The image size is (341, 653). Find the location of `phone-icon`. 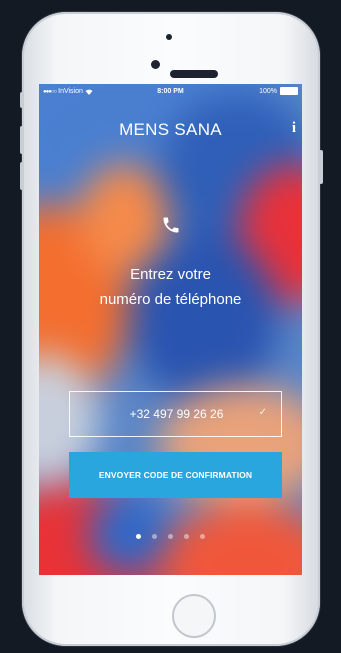

phone-icon is located at coordinates (171, 225).